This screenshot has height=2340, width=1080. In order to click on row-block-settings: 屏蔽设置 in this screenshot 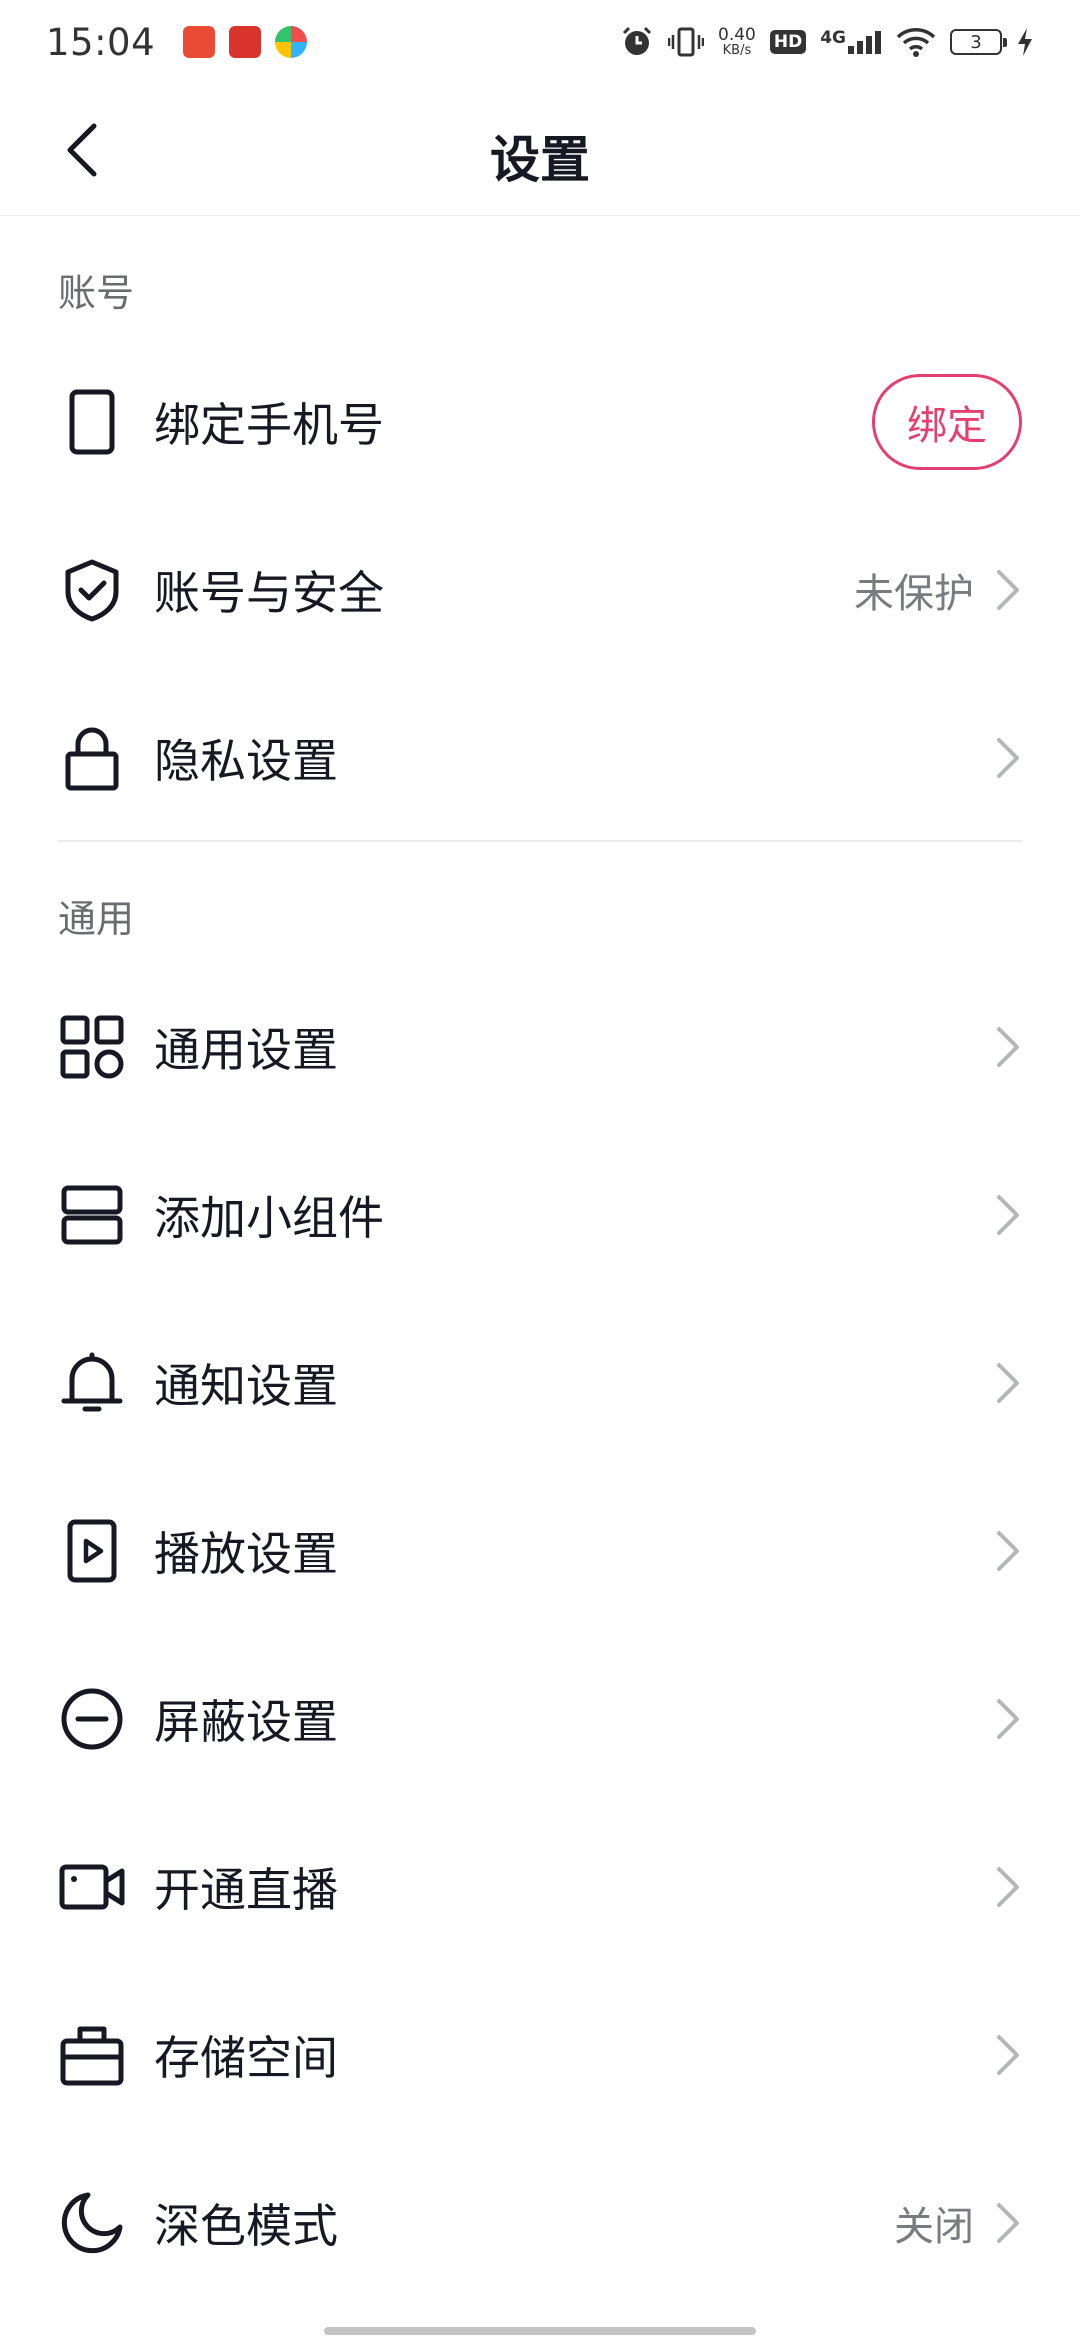, I will do `click(540, 1719)`.